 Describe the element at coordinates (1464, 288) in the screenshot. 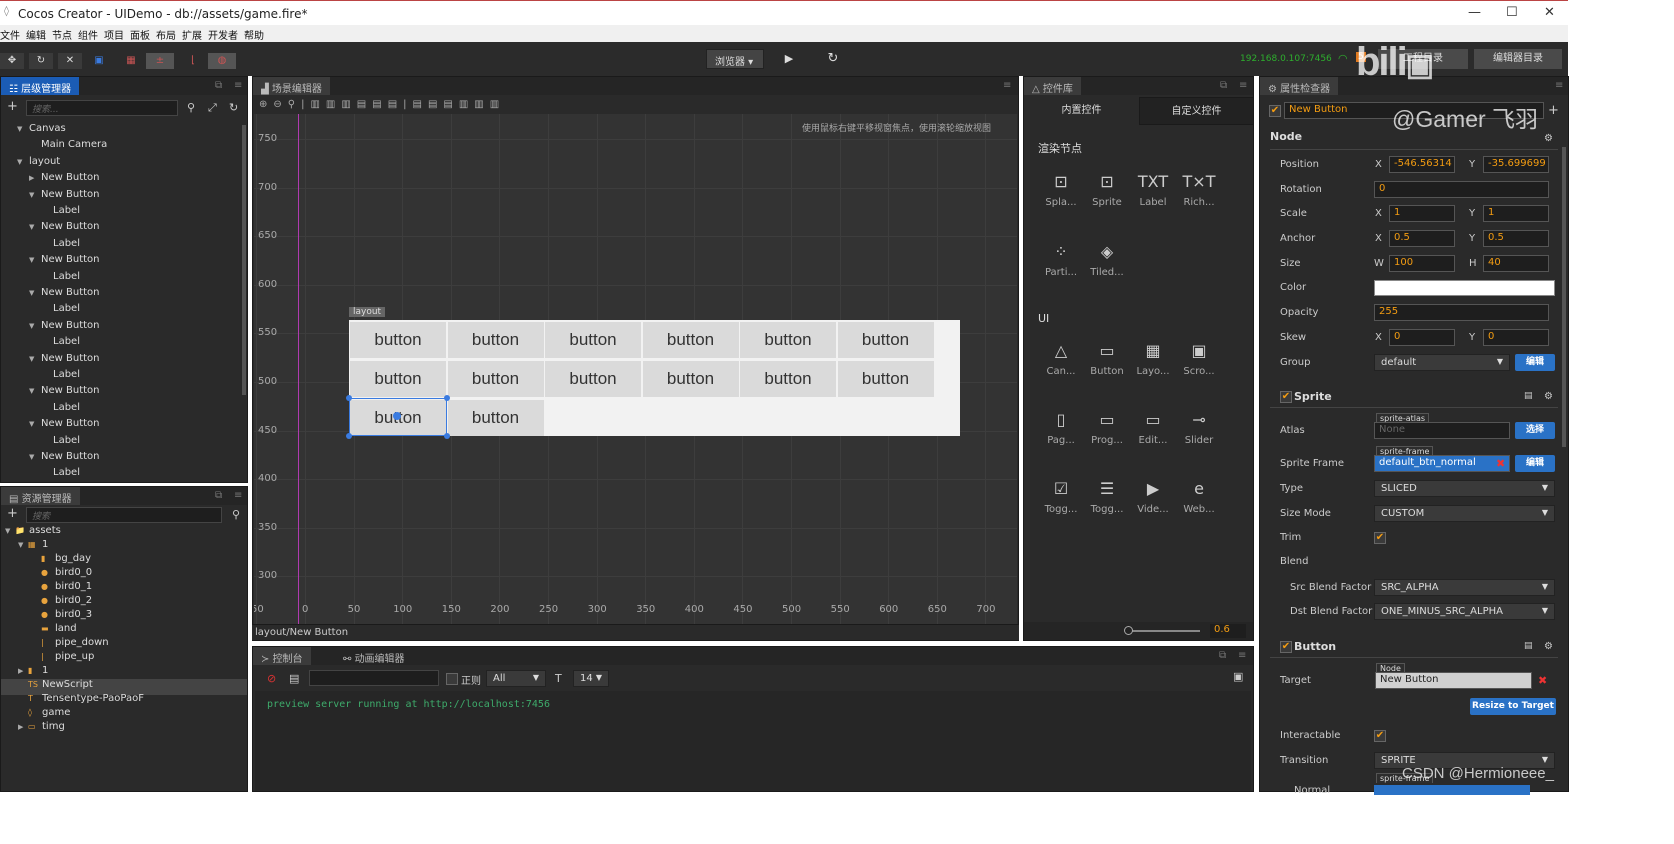

I see `color-swatch` at that location.